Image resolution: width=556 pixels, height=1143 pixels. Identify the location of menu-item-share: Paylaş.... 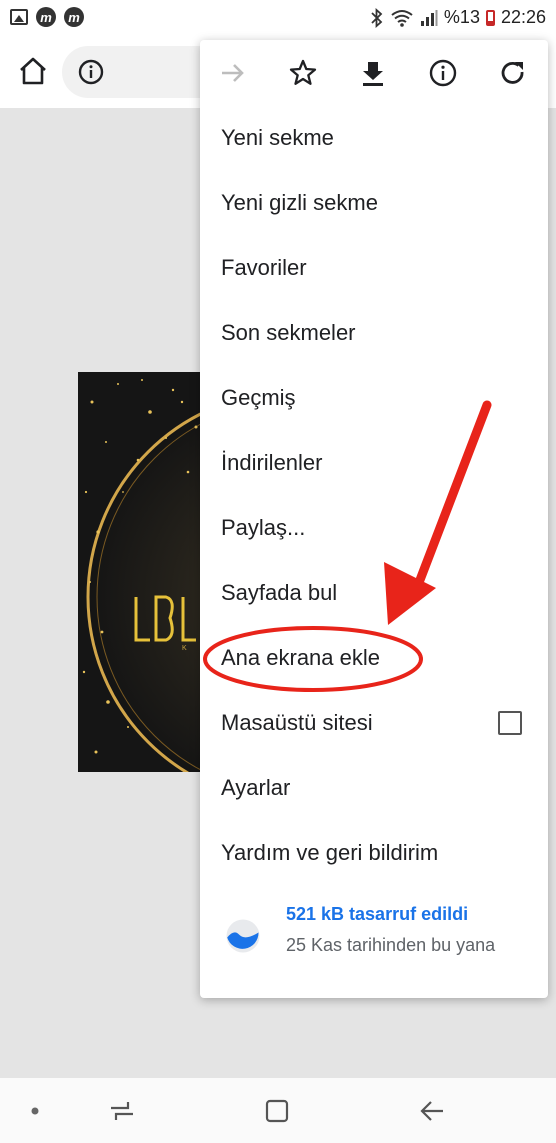
(263, 528).